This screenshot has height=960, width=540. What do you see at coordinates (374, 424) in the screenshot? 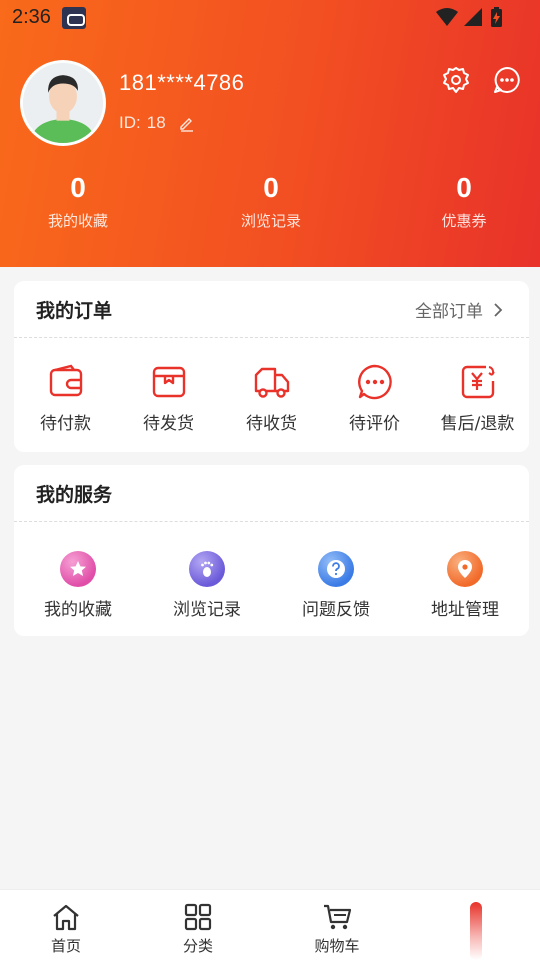
I see `order-label: 待评价` at bounding box center [374, 424].